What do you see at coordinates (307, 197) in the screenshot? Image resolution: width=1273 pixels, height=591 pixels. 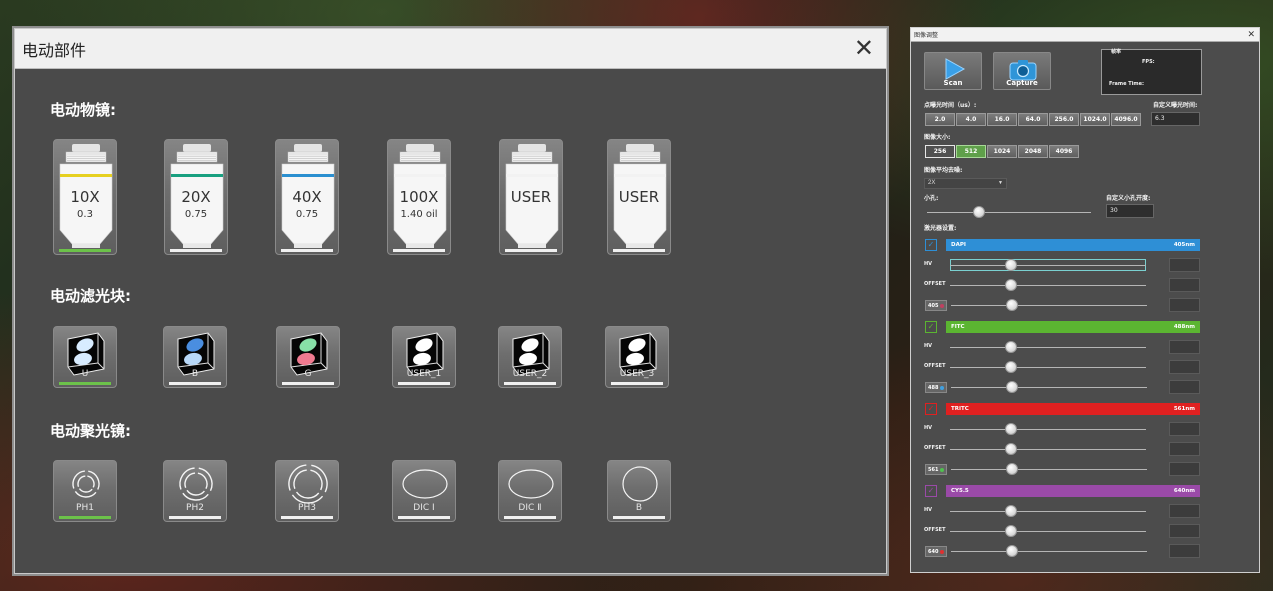 I see `objective-button: 40X 0.75` at bounding box center [307, 197].